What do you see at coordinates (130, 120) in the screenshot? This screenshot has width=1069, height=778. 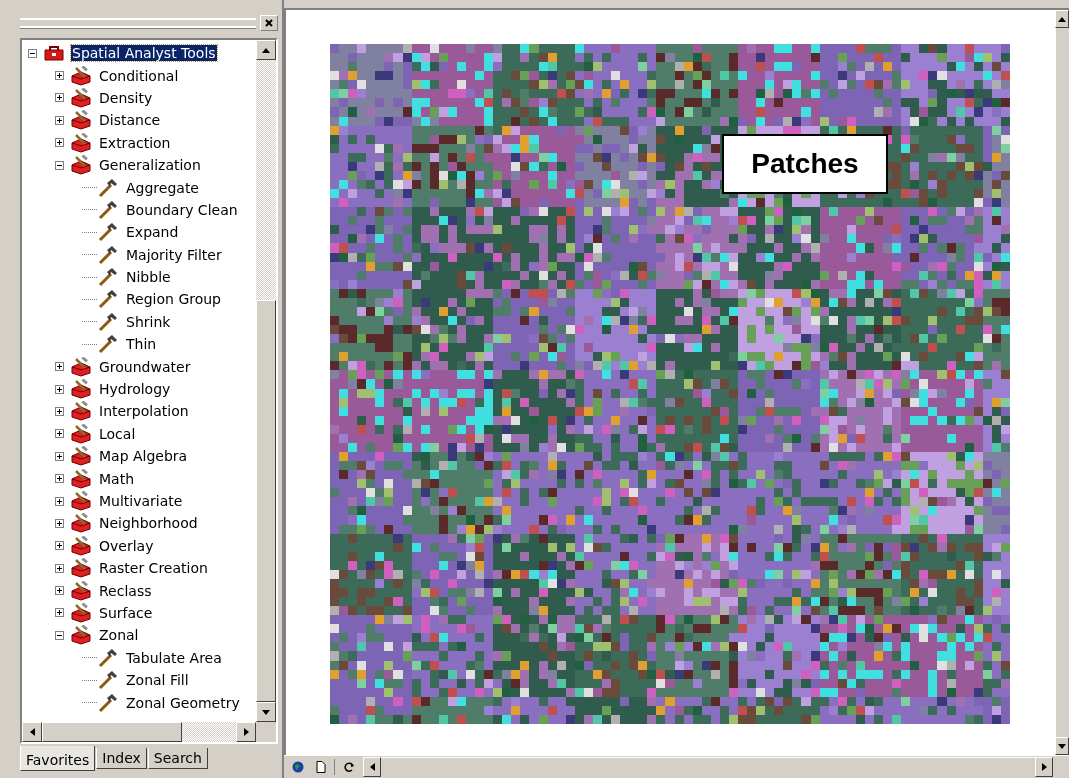 I see `tree-item: Distance` at bounding box center [130, 120].